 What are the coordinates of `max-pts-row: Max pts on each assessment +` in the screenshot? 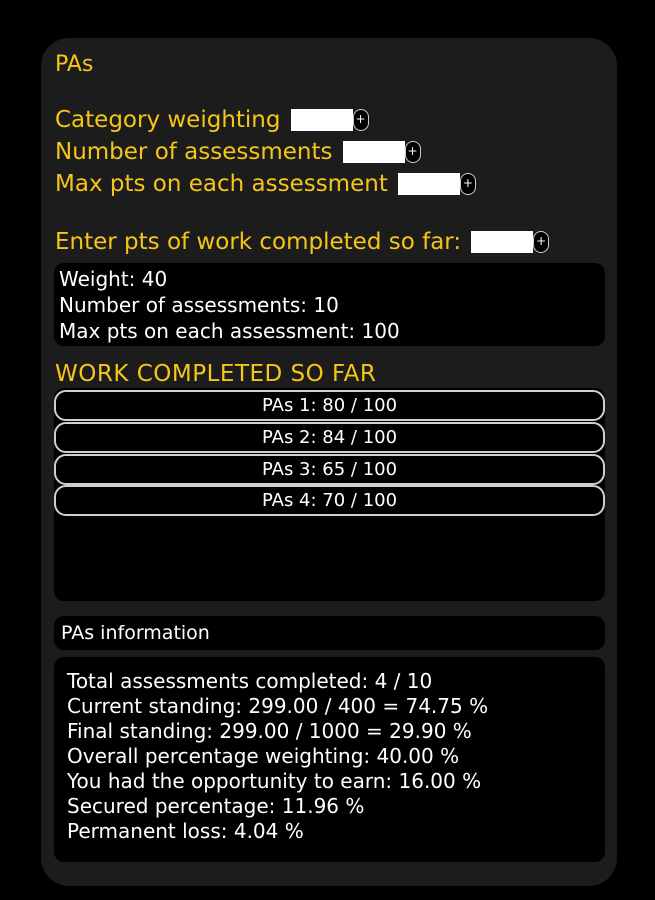 It's located at (265, 184).